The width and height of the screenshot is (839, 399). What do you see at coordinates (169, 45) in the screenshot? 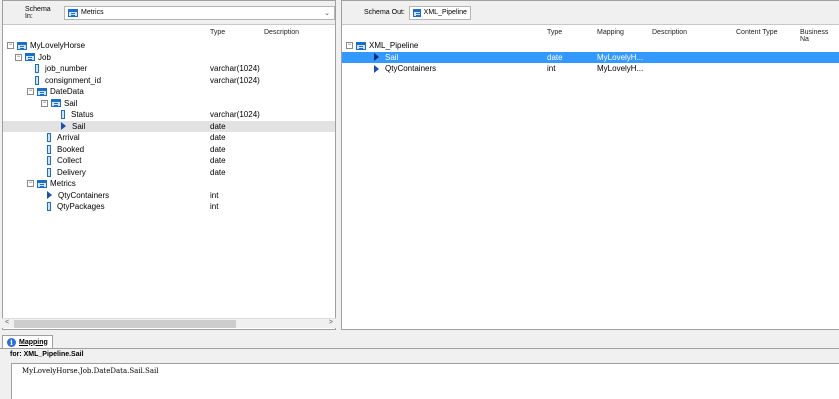
I see `tree-row: − MyLovelyHorse` at bounding box center [169, 45].